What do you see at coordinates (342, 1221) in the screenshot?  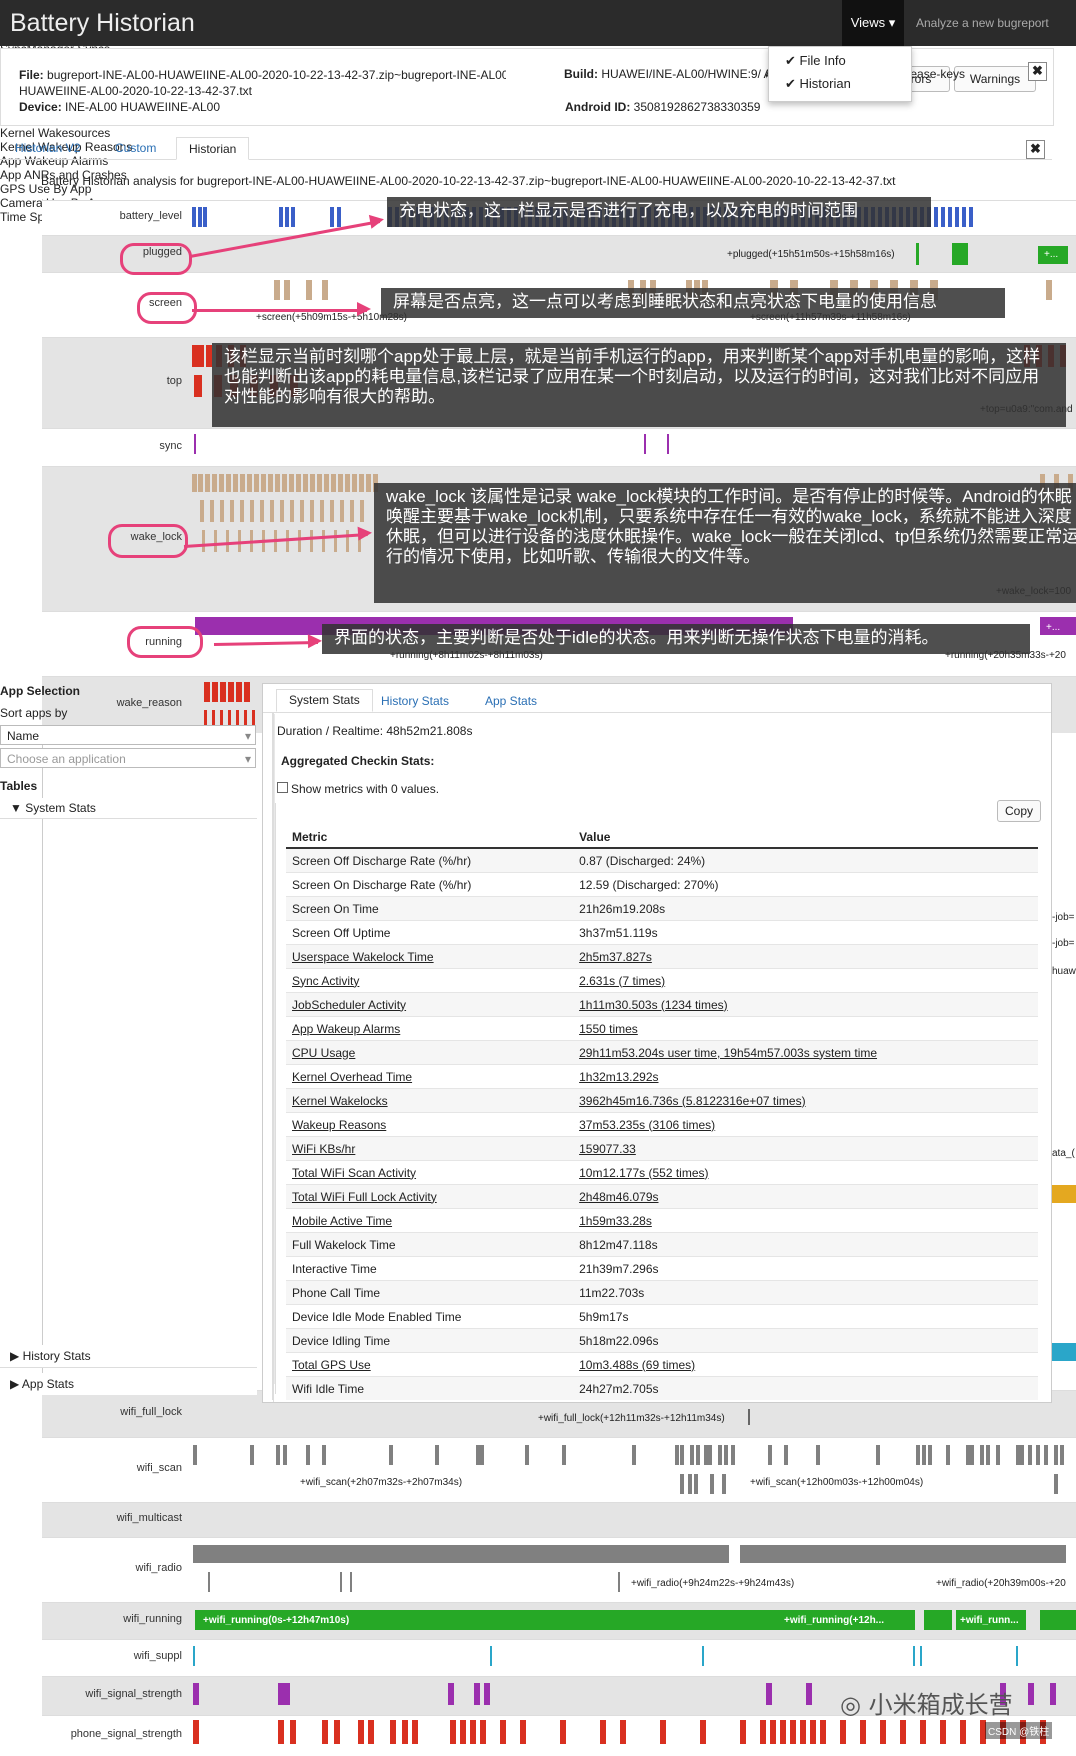 I see `metric-name: Mobile Active Time` at bounding box center [342, 1221].